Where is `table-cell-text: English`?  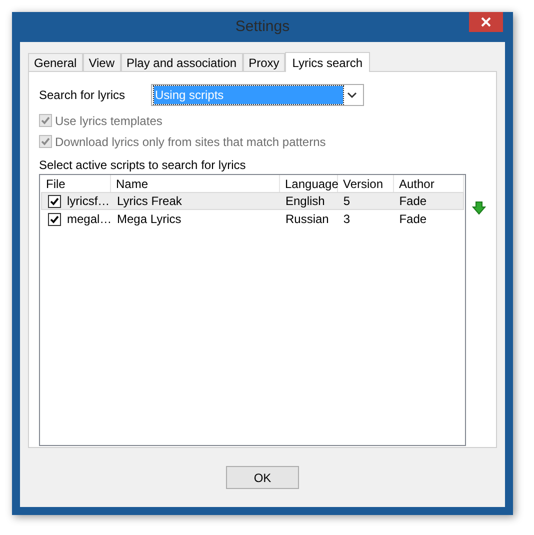 table-cell-text: English is located at coordinates (305, 201).